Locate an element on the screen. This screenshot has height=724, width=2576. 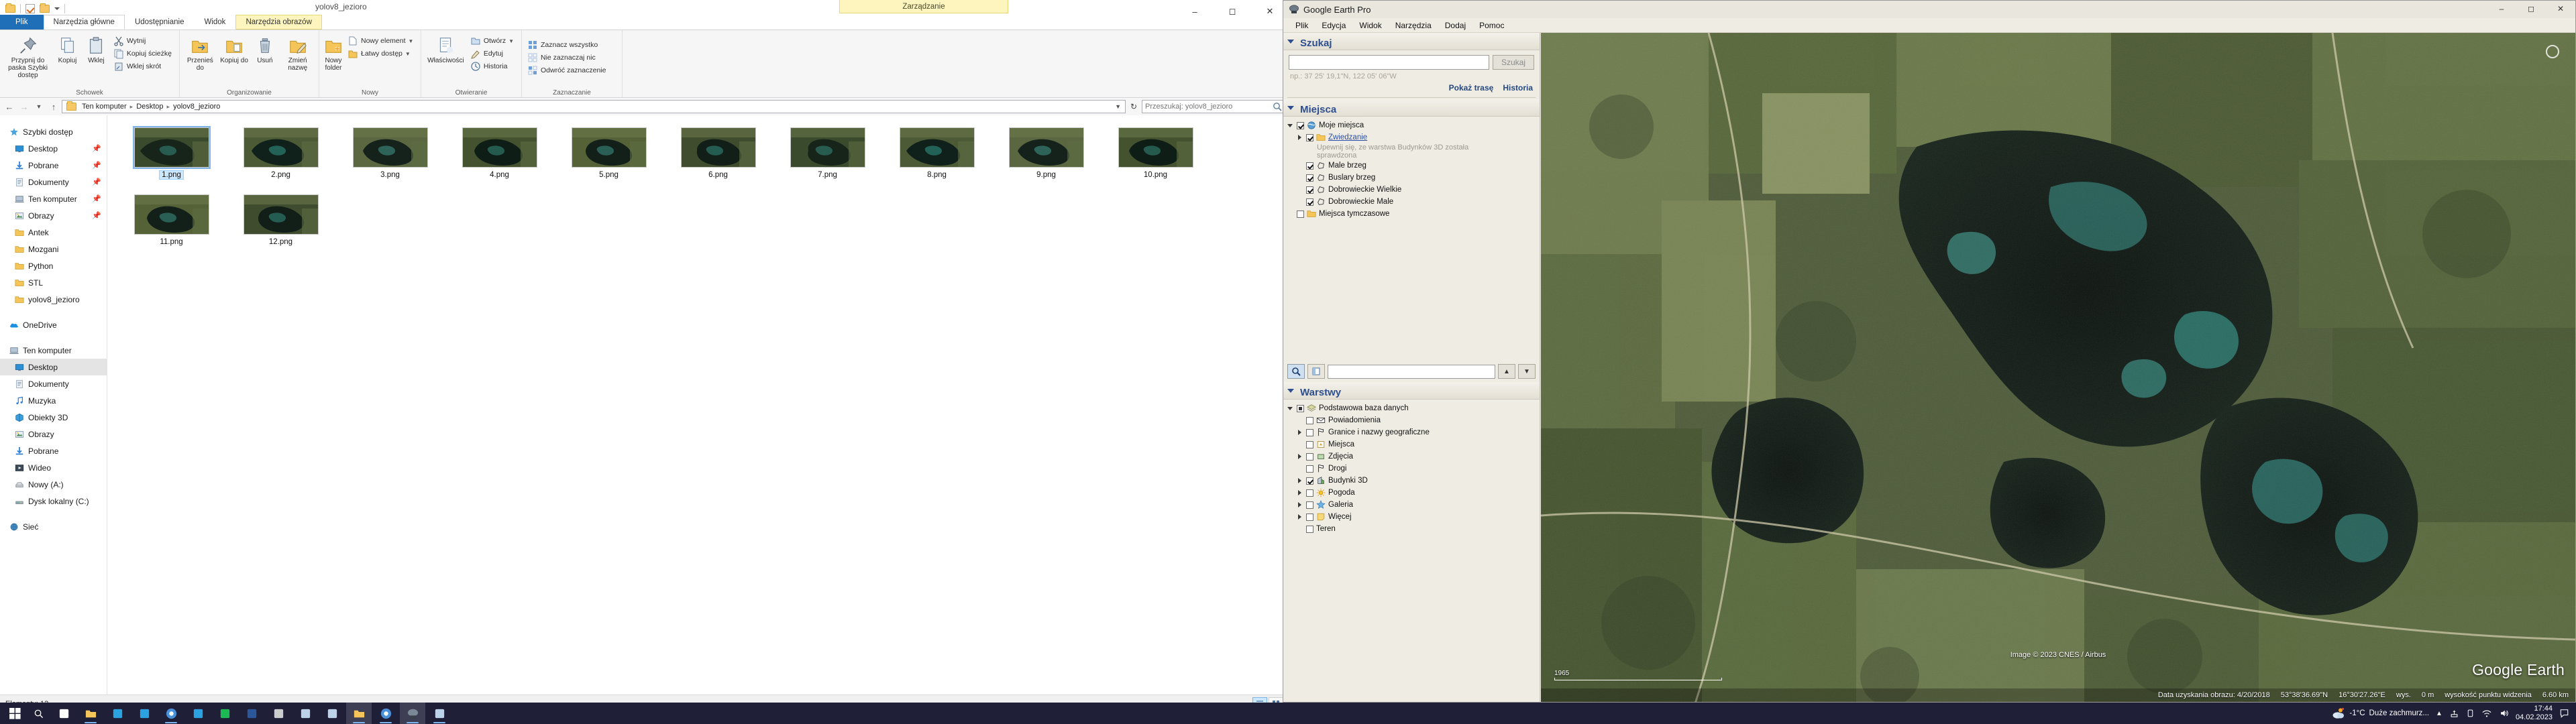
taskbar-chrome-button is located at coordinates (171, 713).